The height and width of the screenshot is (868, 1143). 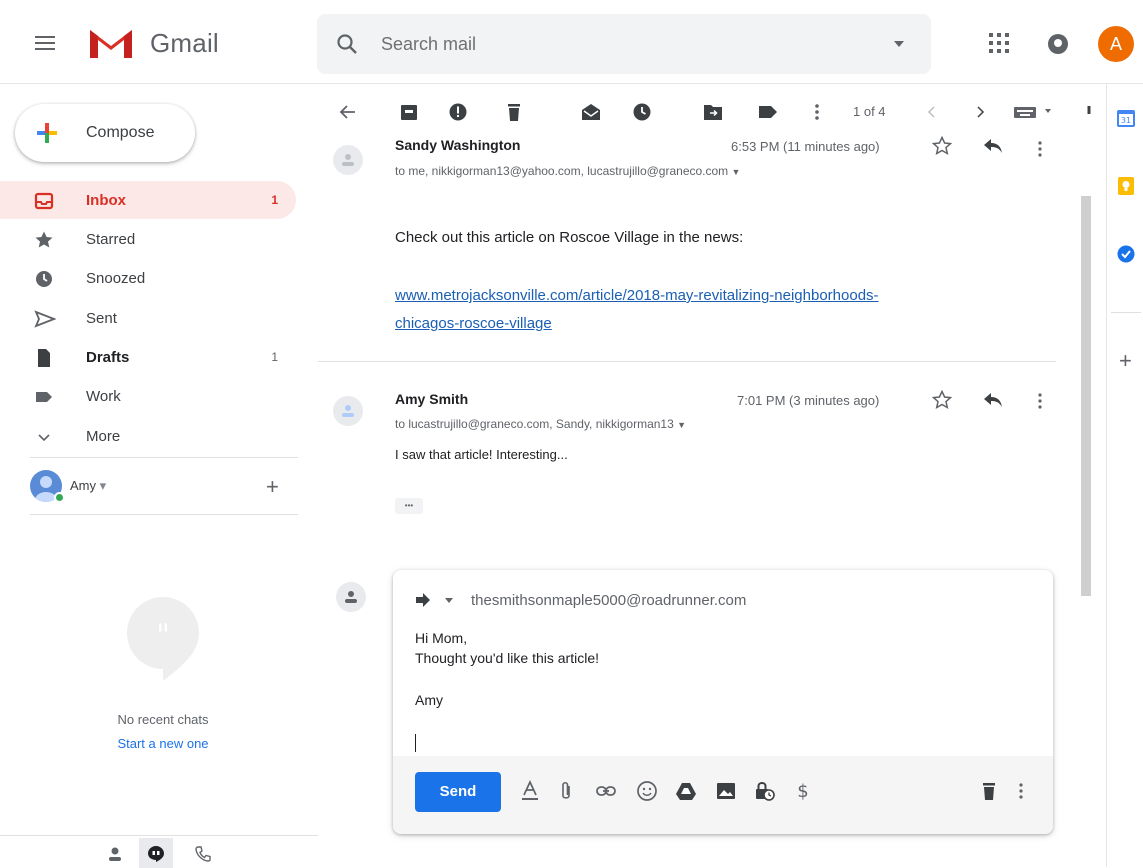 What do you see at coordinates (103, 436) in the screenshot?
I see `sidebar-item-label: More` at bounding box center [103, 436].